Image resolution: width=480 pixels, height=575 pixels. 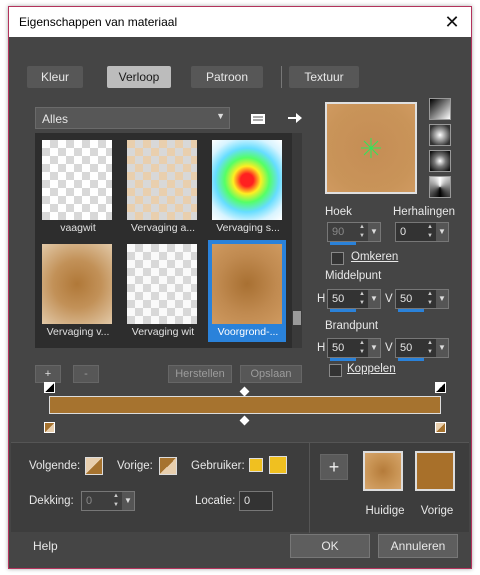 What do you see at coordinates (256, 501) in the screenshot?
I see `location-field: 0` at bounding box center [256, 501].